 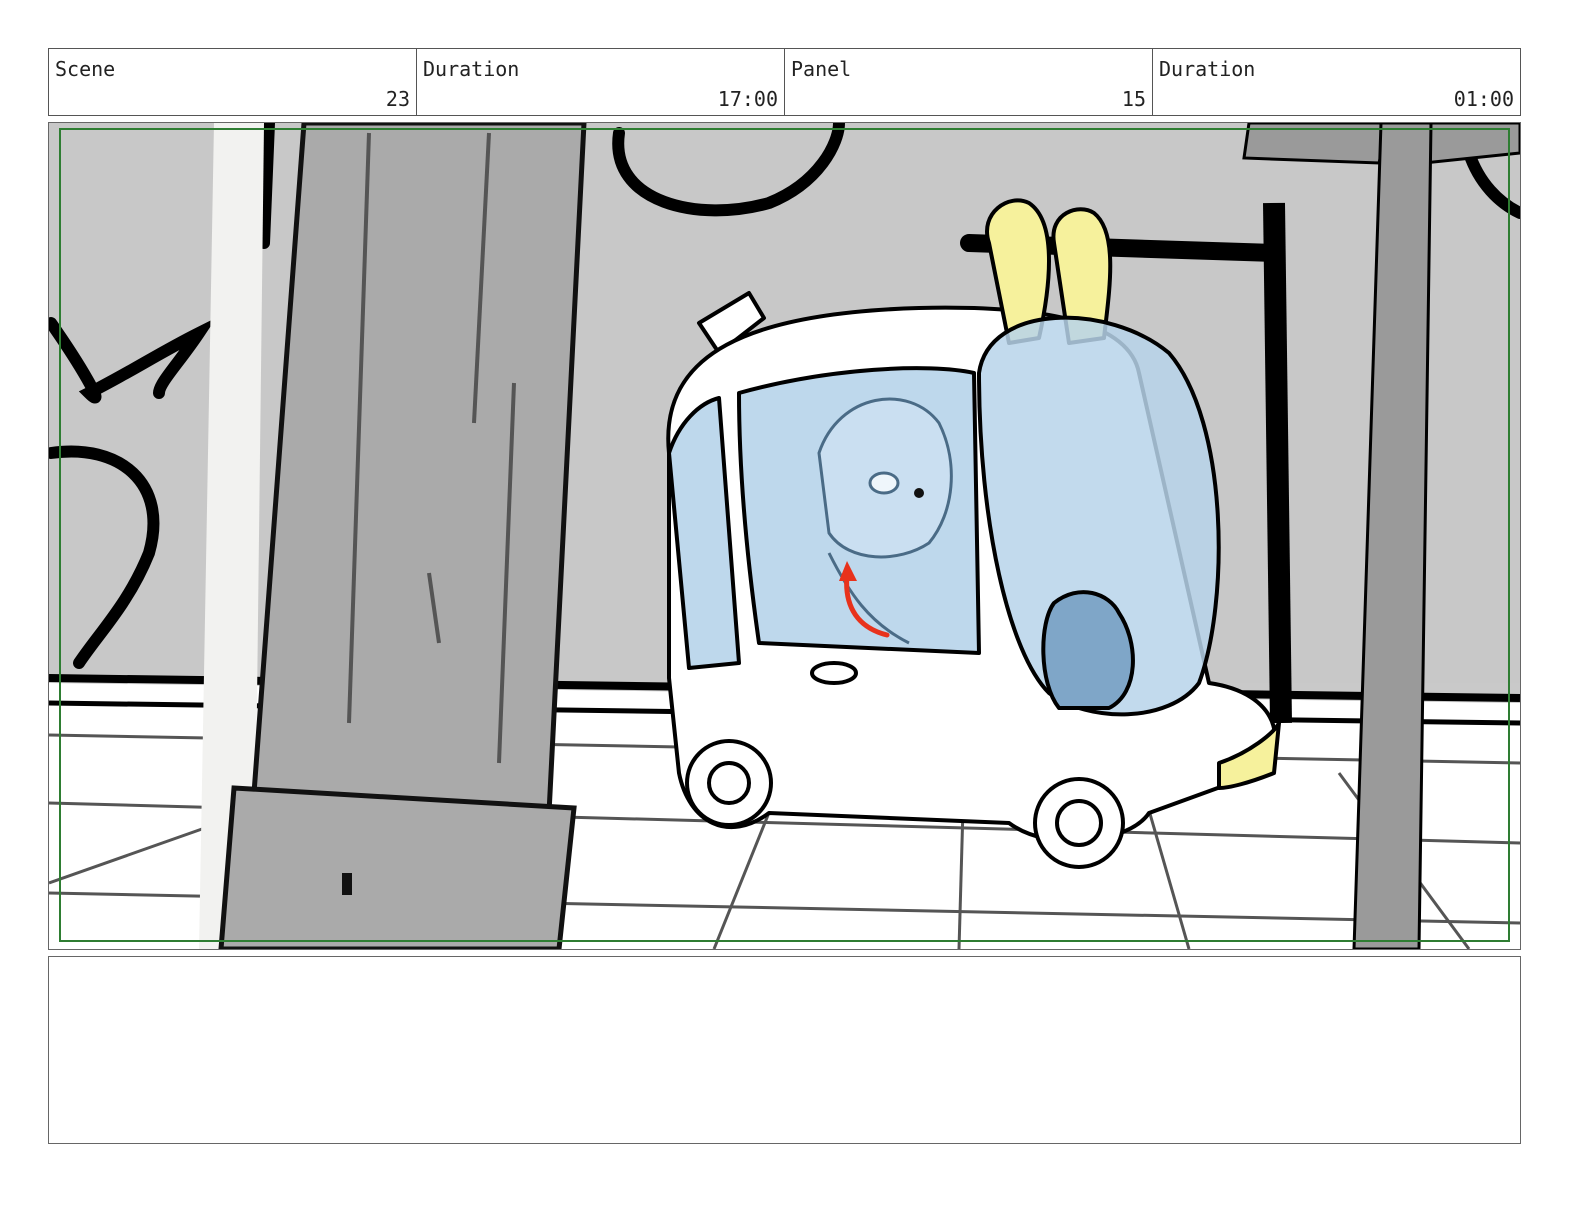 What do you see at coordinates (821, 69) in the screenshot?
I see `panel-label: Panel` at bounding box center [821, 69].